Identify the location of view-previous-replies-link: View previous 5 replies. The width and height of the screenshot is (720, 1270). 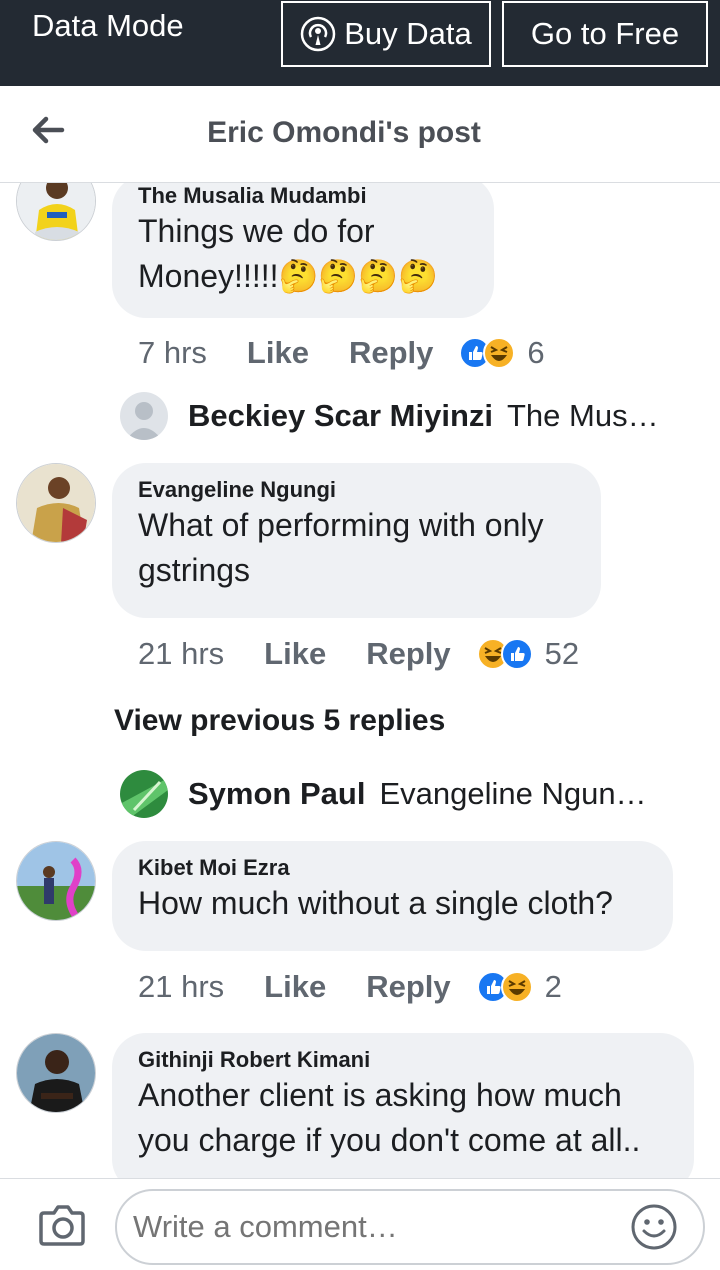
(279, 721).